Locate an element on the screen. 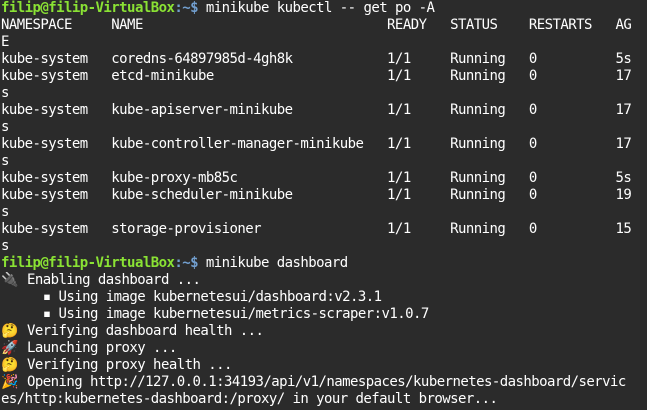 The height and width of the screenshot is (410, 647). rocket-icon: 🚀 is located at coordinates (10, 348).